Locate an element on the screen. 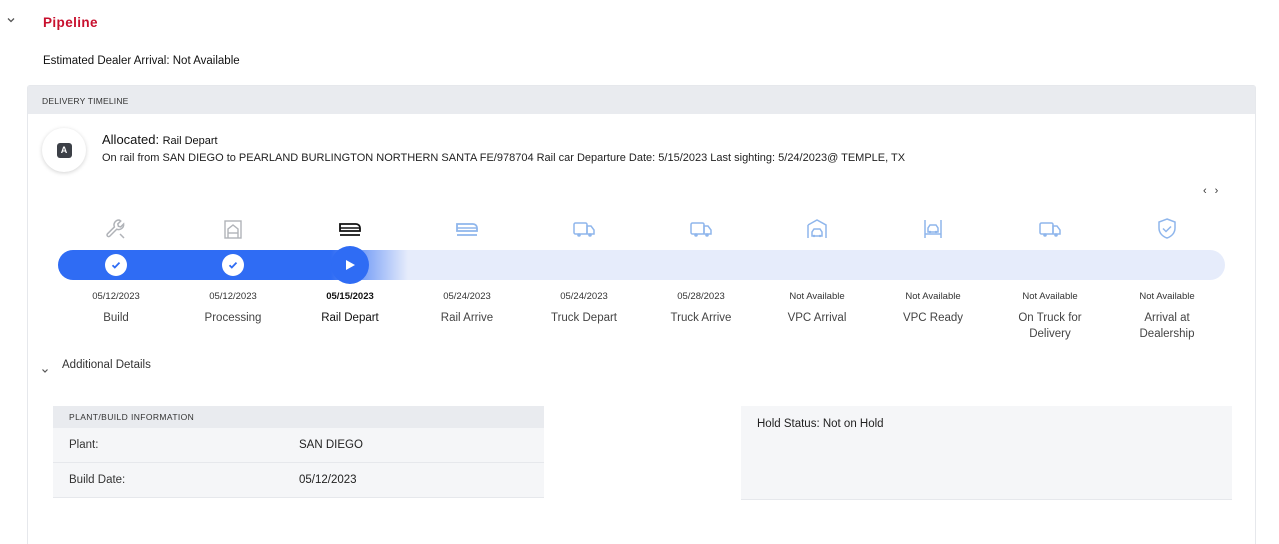 This screenshot has width=1279, height=544. status-title: Allocated: Rail Depart is located at coordinates (160, 139).